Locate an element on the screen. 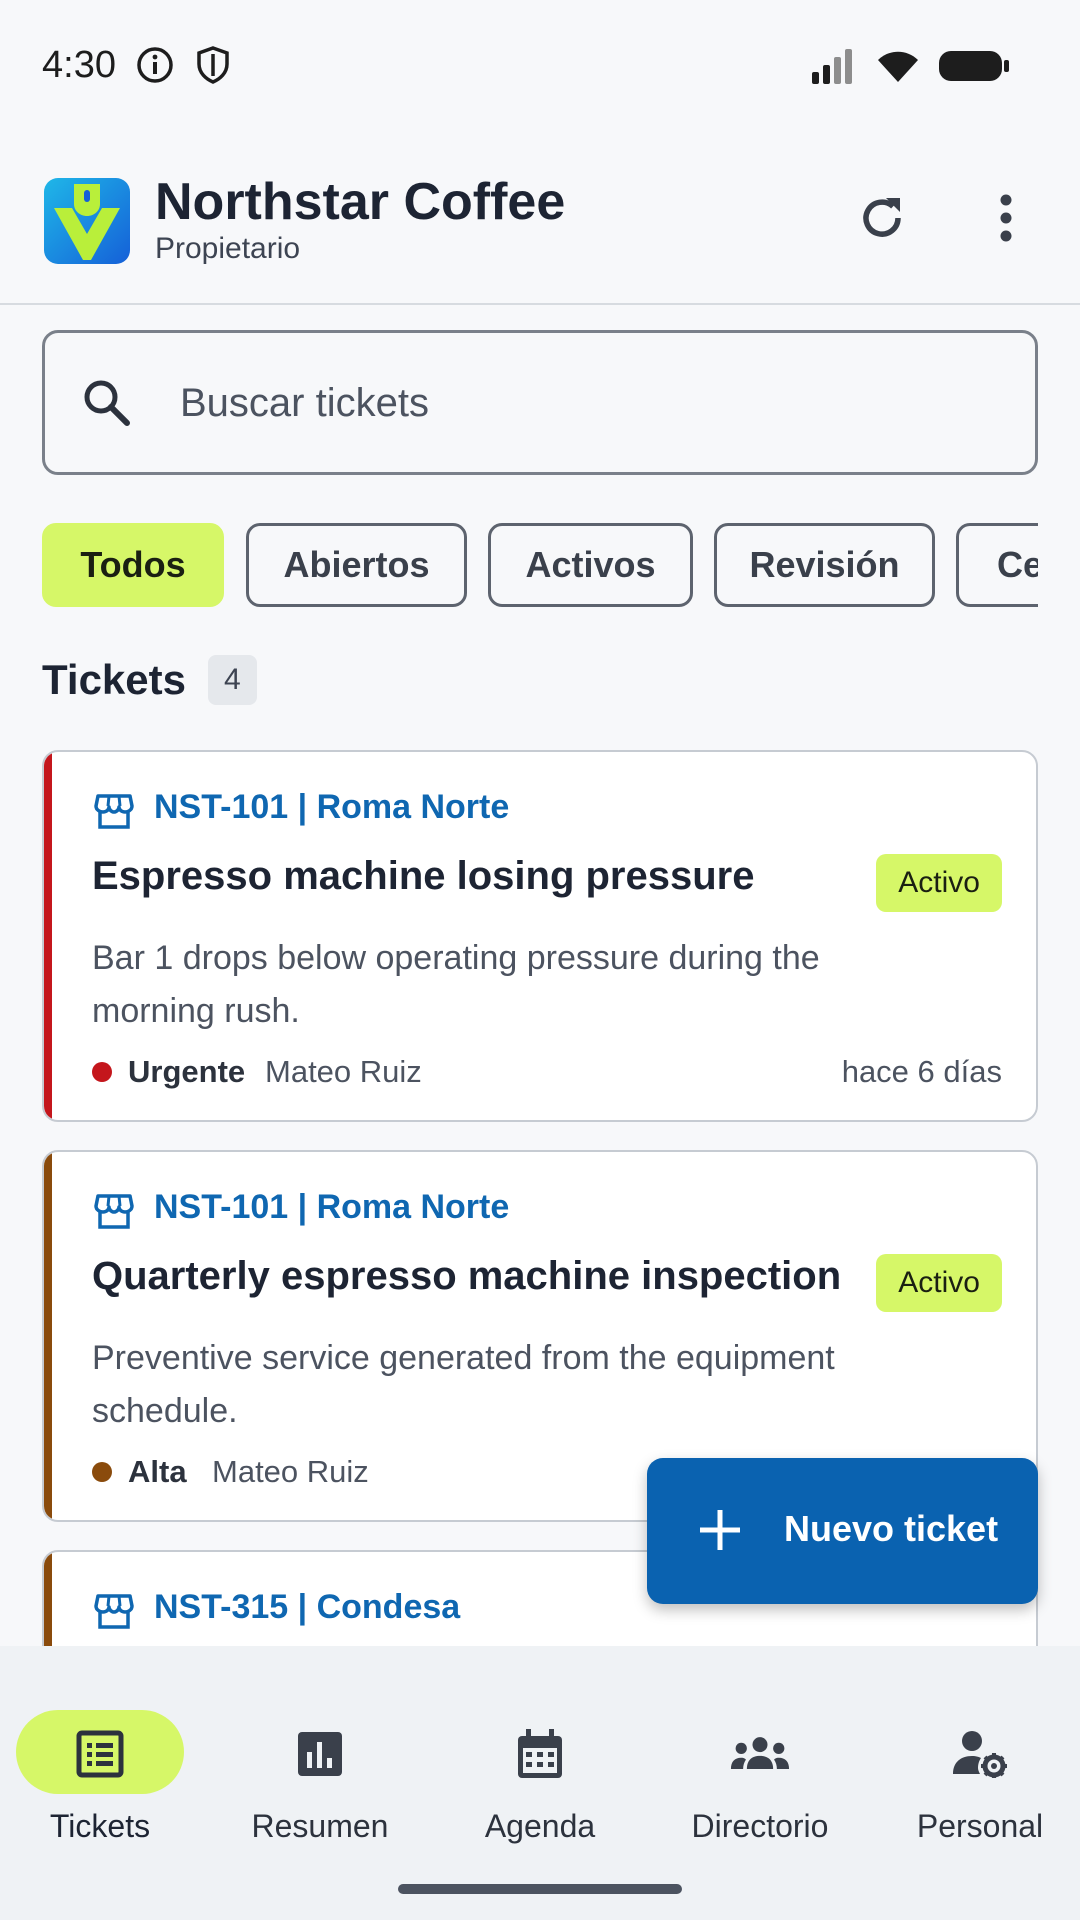 The width and height of the screenshot is (1080, 1920). chip-todos: Todos is located at coordinates (133, 565).